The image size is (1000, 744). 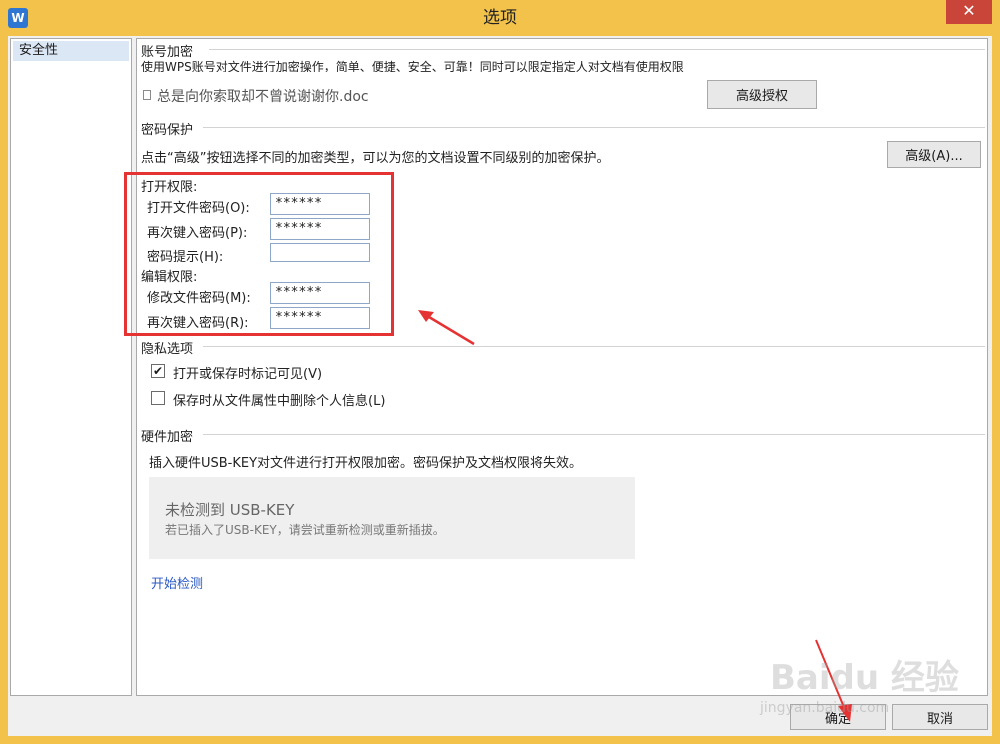 I want to click on account-doc-name: 总是向你索取却不曾说谢谢你.doc, so click(x=263, y=97).